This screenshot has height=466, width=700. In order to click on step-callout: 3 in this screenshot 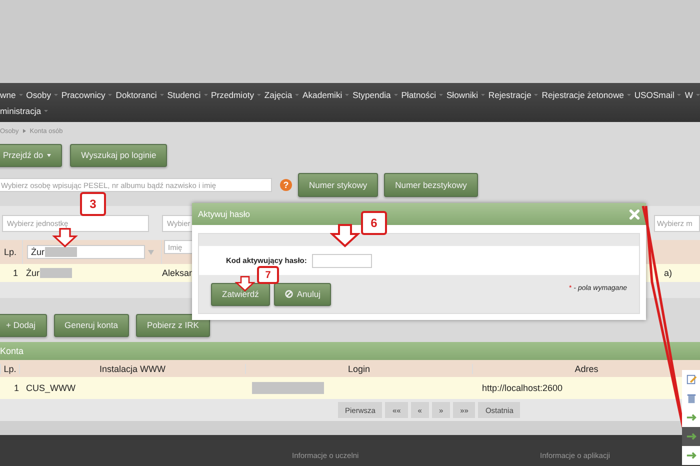, I will do `click(93, 204)`.